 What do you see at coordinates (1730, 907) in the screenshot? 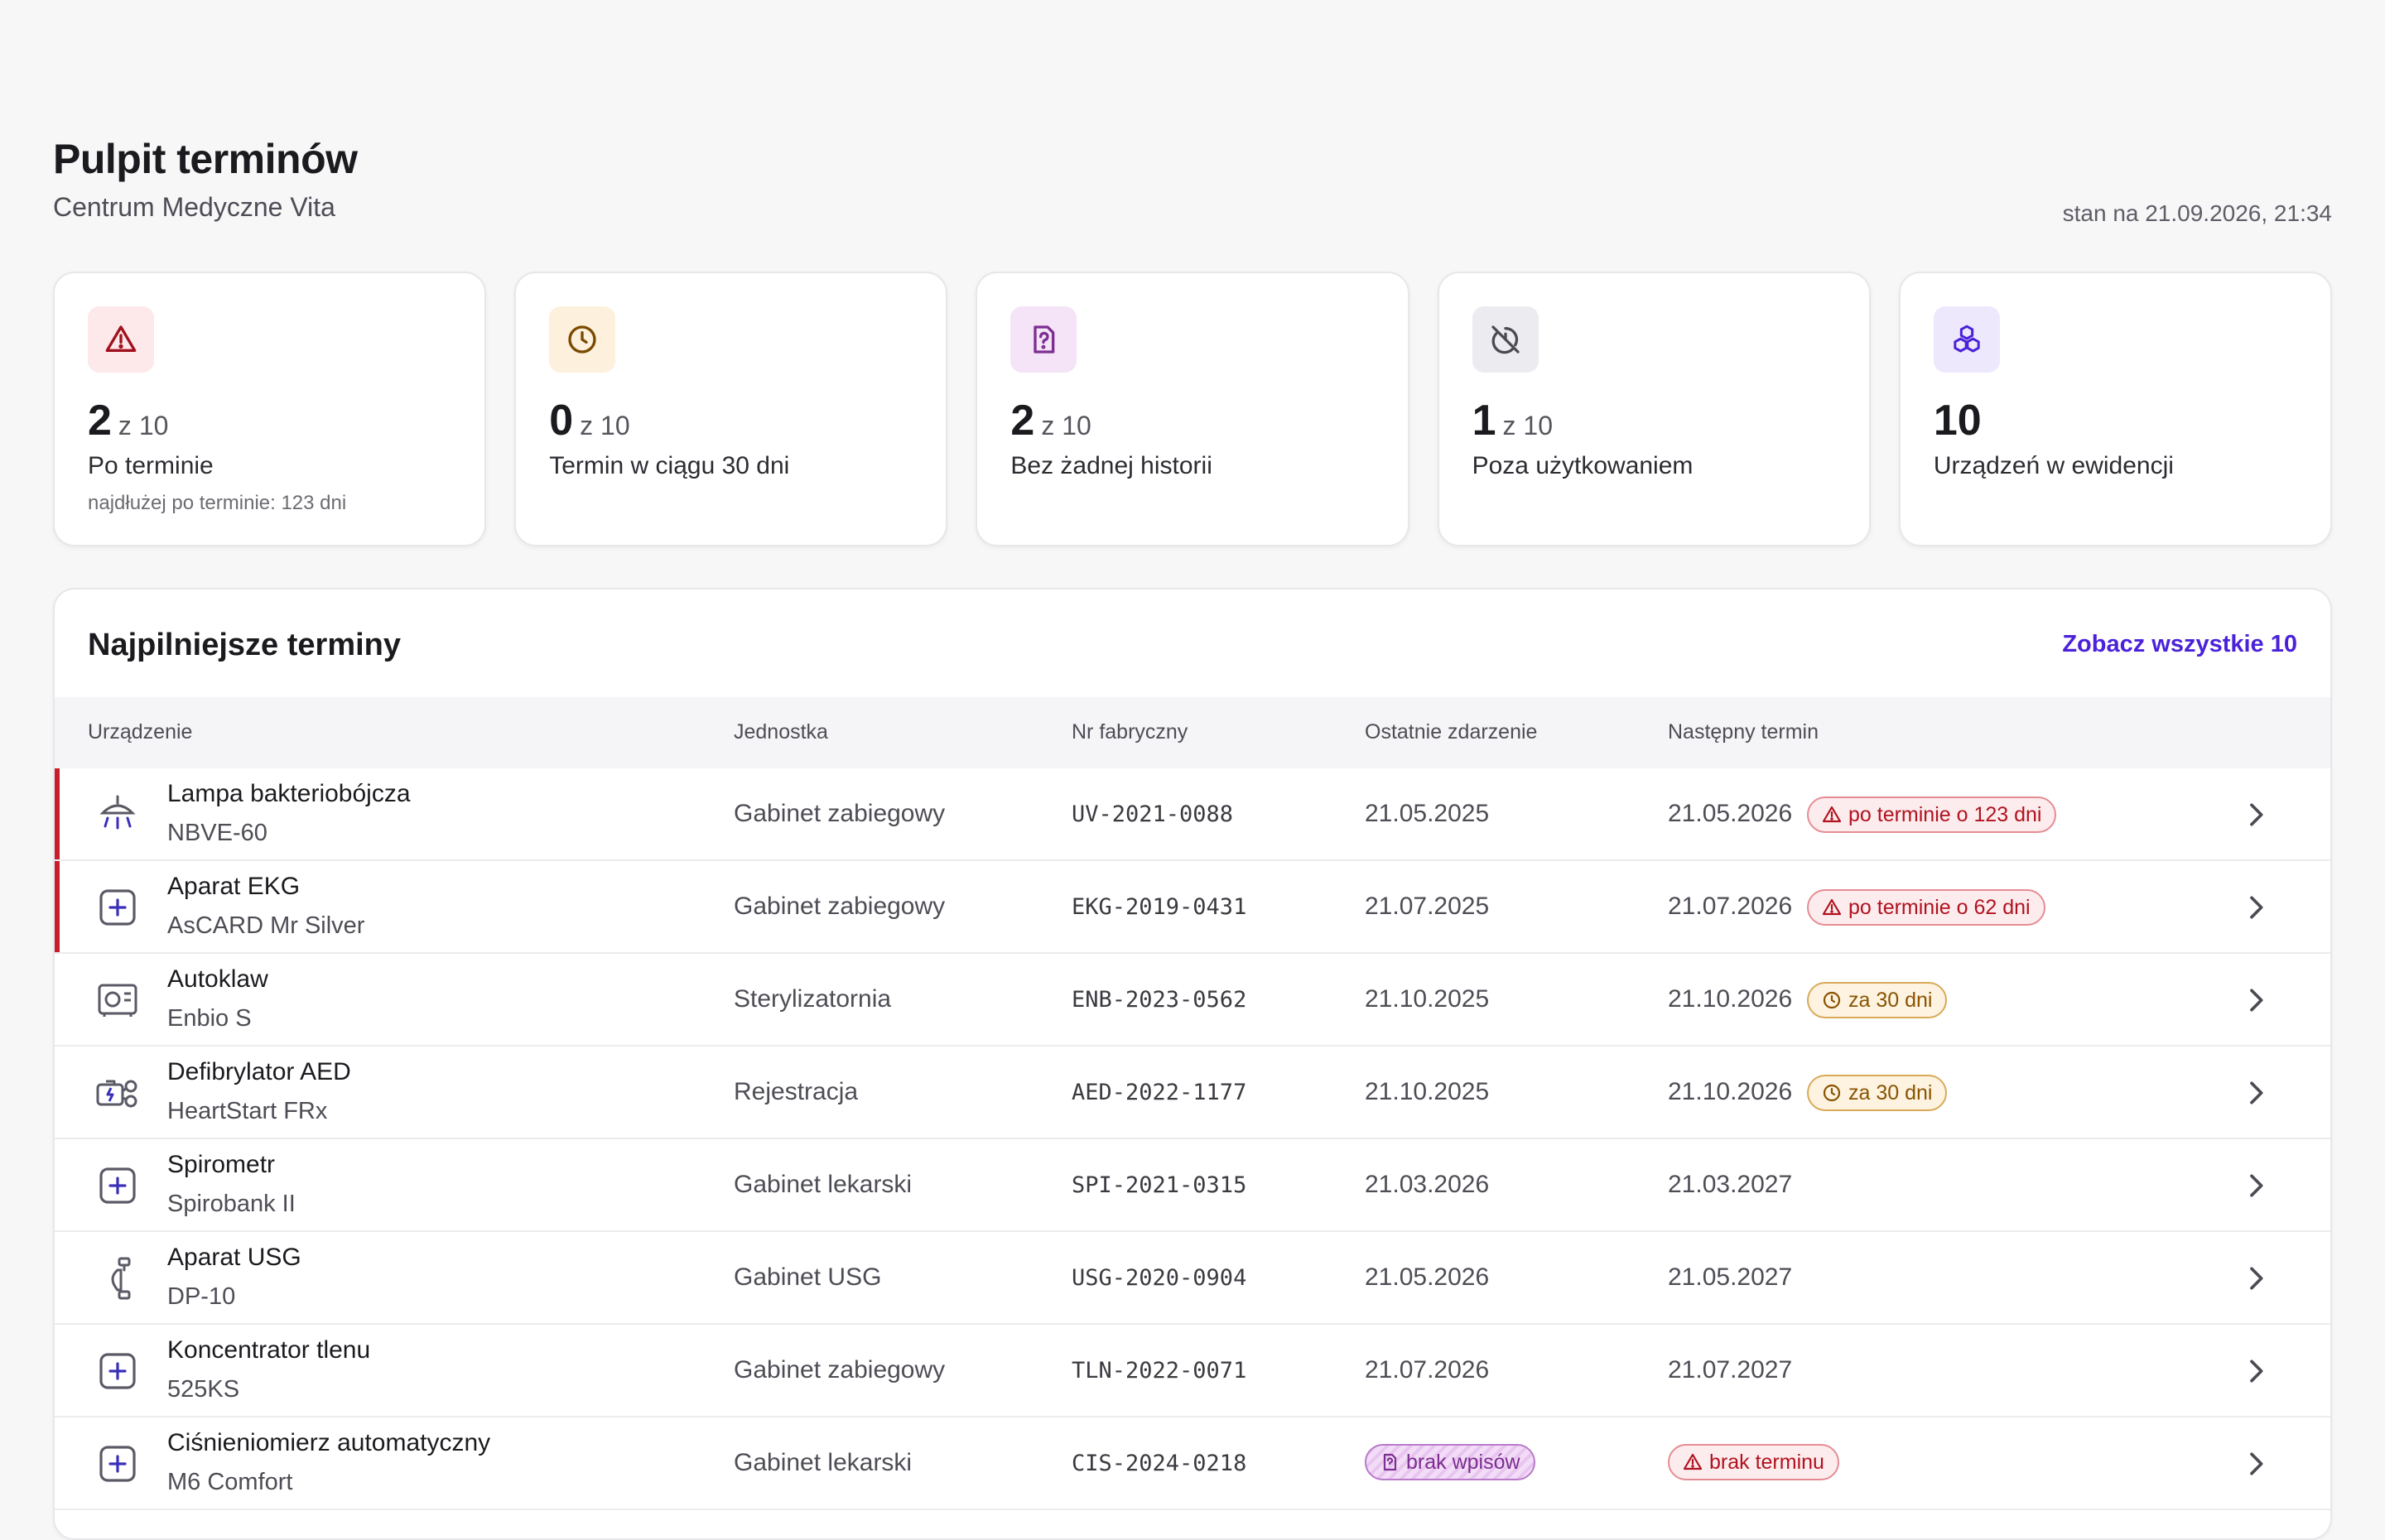
I see `next-deadline-date: 21.07.2026` at bounding box center [1730, 907].